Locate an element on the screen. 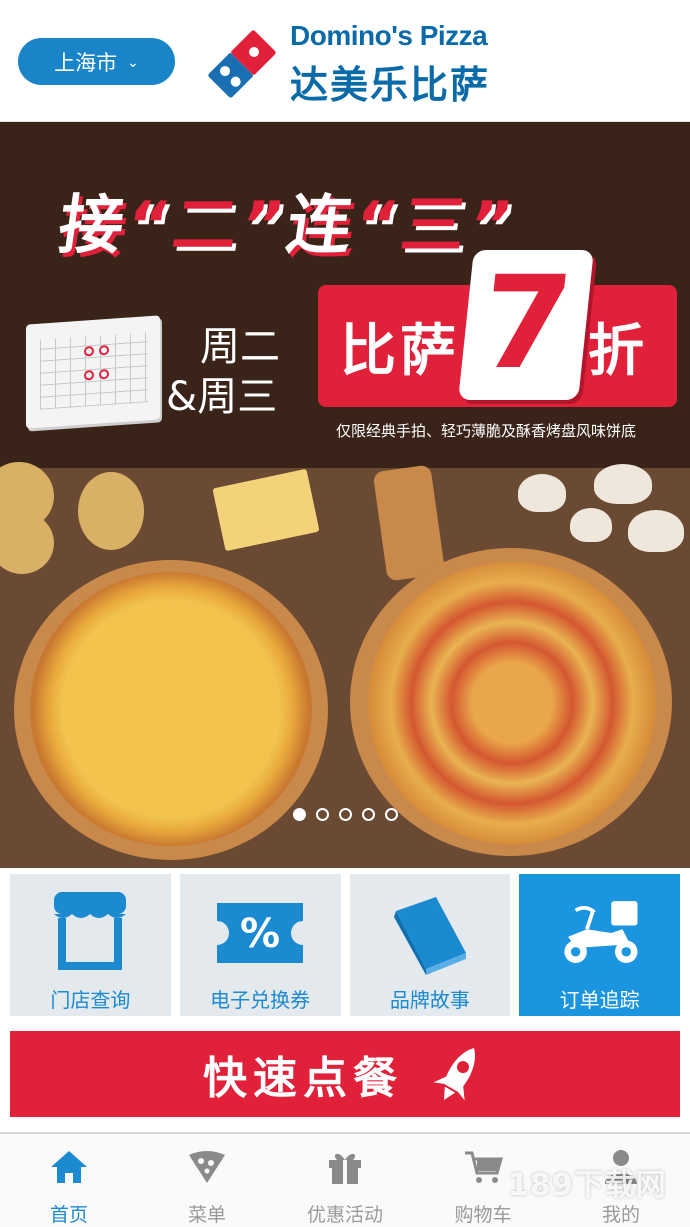 The height and width of the screenshot is (1227, 690). nav-item-promotions: 优惠活动 is located at coordinates (345, 1180).